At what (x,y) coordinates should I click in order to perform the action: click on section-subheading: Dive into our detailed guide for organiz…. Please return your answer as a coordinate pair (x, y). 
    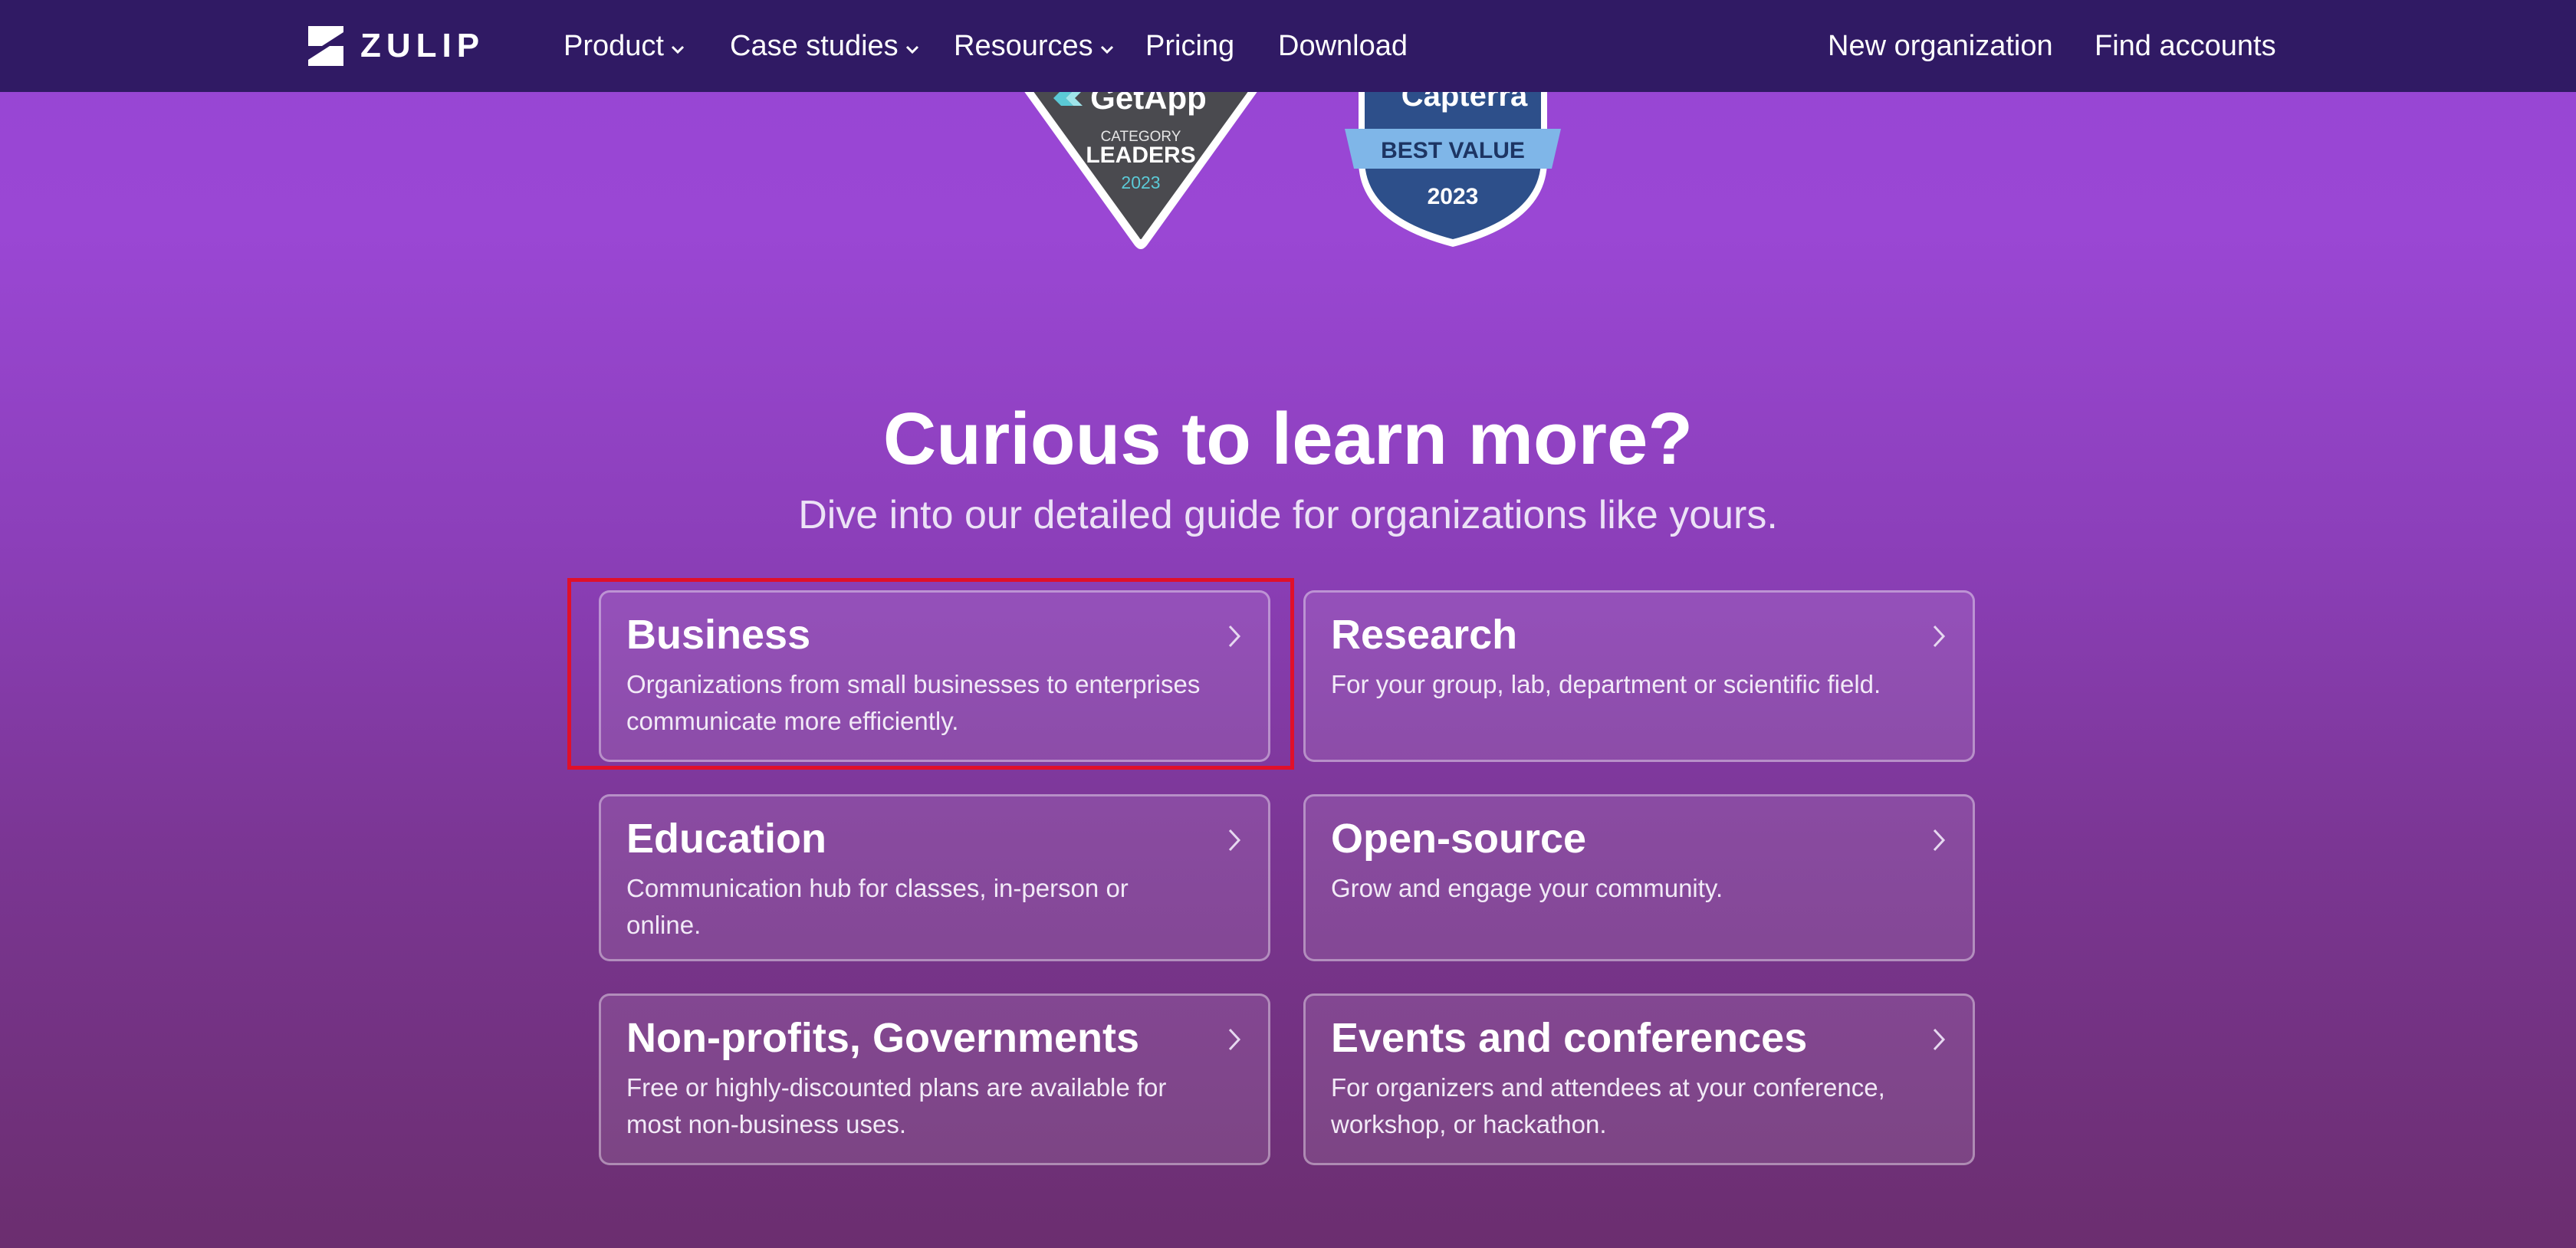
    Looking at the image, I should click on (1288, 515).